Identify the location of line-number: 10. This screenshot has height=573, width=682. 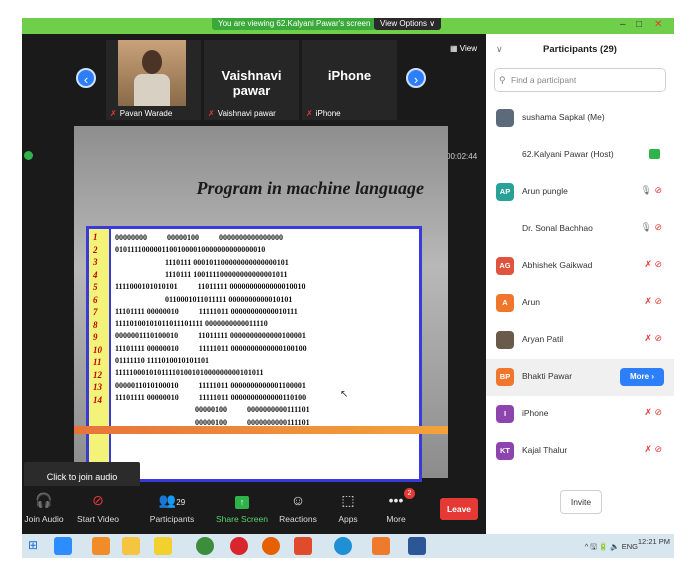
(97, 349).